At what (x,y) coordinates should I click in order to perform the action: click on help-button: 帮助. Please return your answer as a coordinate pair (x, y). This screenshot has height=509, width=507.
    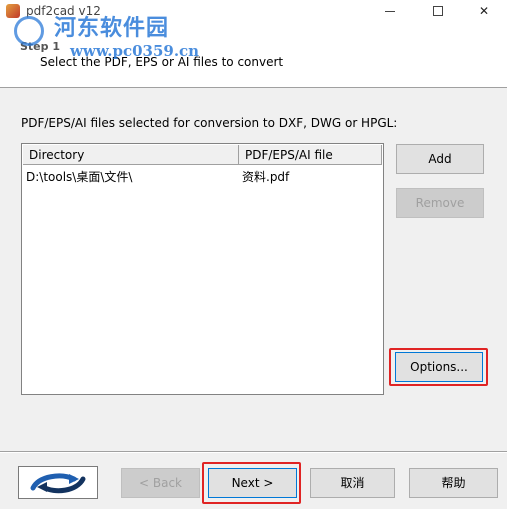
    Looking at the image, I should click on (453, 483).